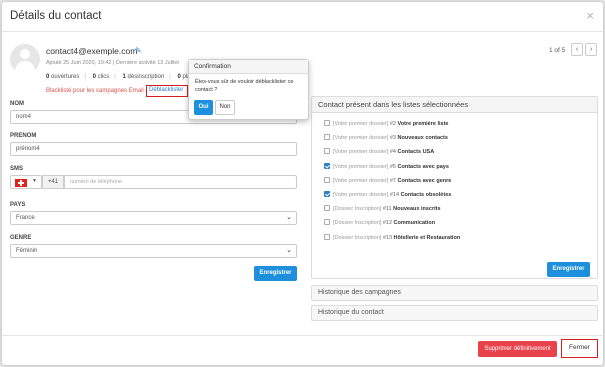 The image size is (605, 367). I want to click on swiss-flag-icon, so click(21, 183).